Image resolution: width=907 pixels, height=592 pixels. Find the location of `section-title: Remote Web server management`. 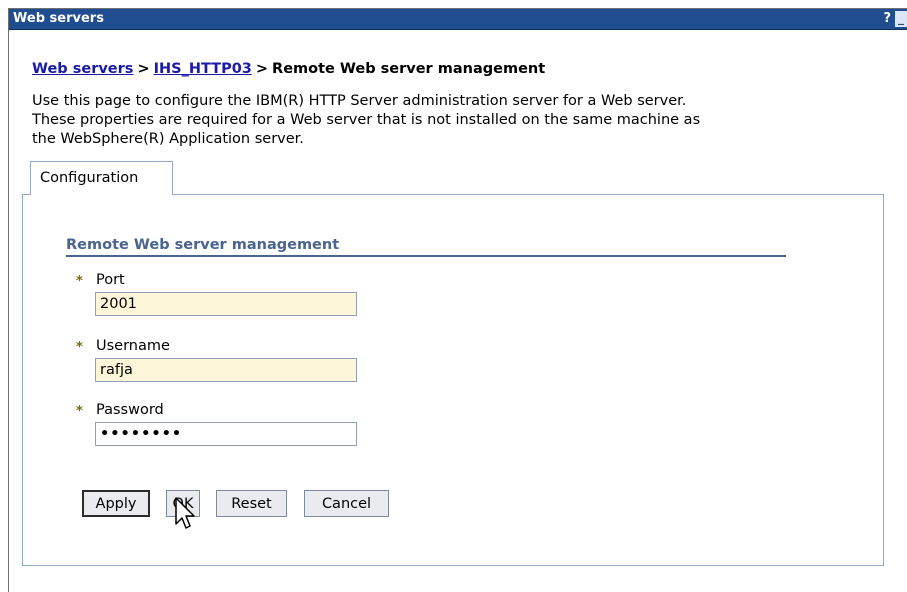

section-title: Remote Web server management is located at coordinates (203, 245).